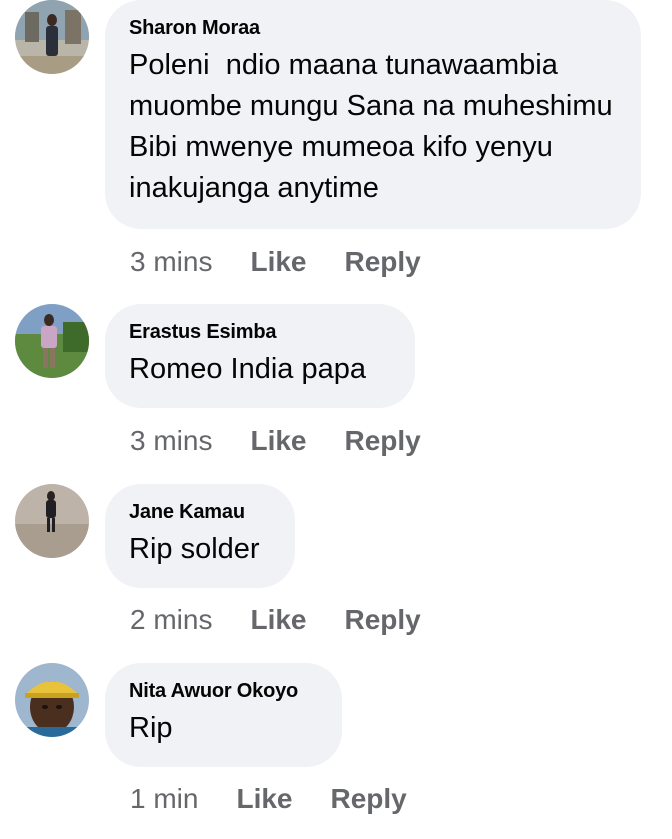 The height and width of the screenshot is (839, 672). Describe the element at coordinates (247, 369) in the screenshot. I see `comment-text: Romeo India papa` at that location.